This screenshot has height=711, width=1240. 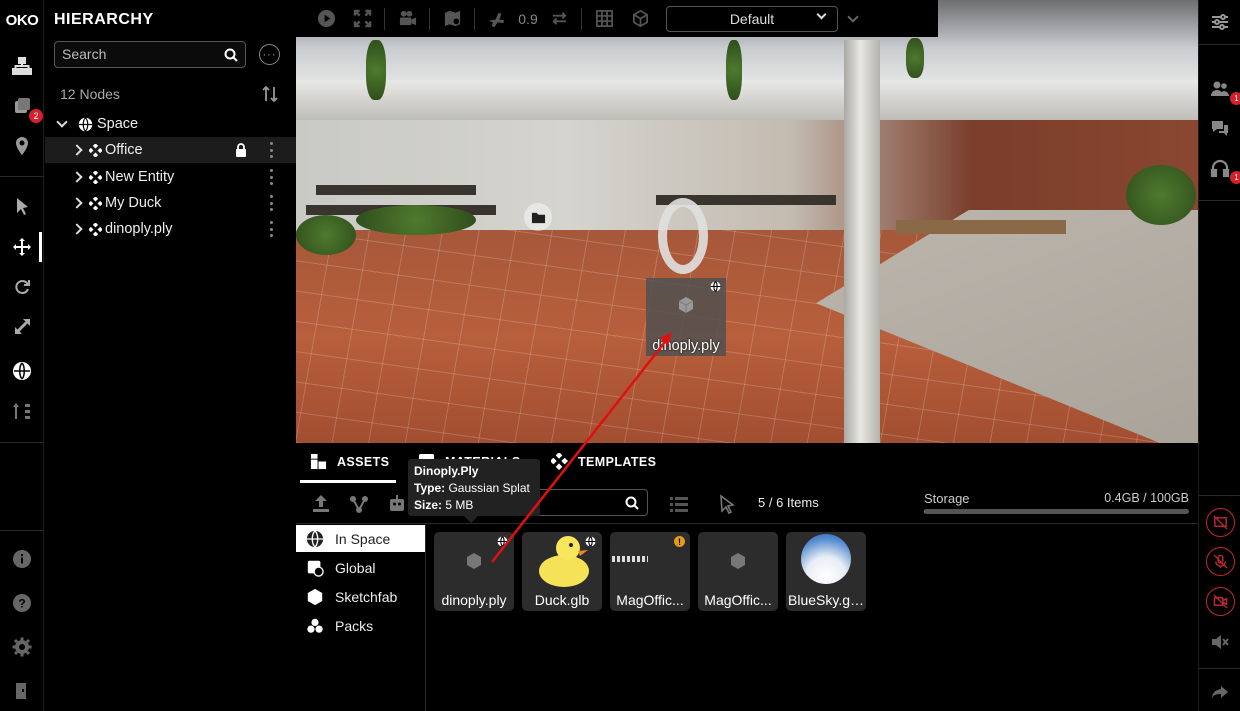 I want to click on tree-label: Office, so click(x=124, y=150).